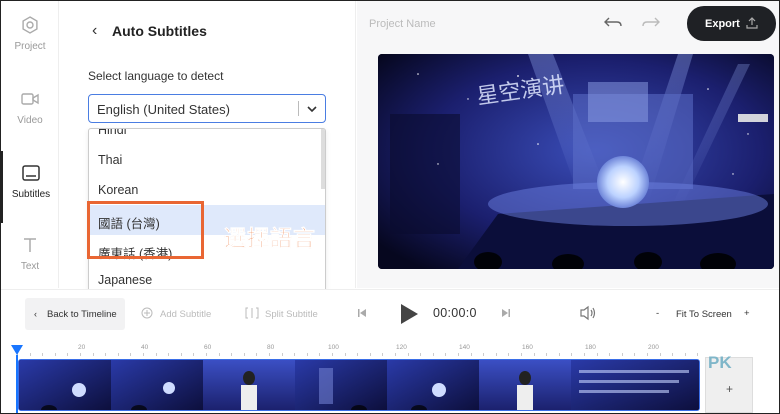 The width and height of the screenshot is (780, 414). What do you see at coordinates (390, 346) in the screenshot?
I see `timeline-ruler: 20 40 60 80 100 120 140 160 180 200` at bounding box center [390, 346].